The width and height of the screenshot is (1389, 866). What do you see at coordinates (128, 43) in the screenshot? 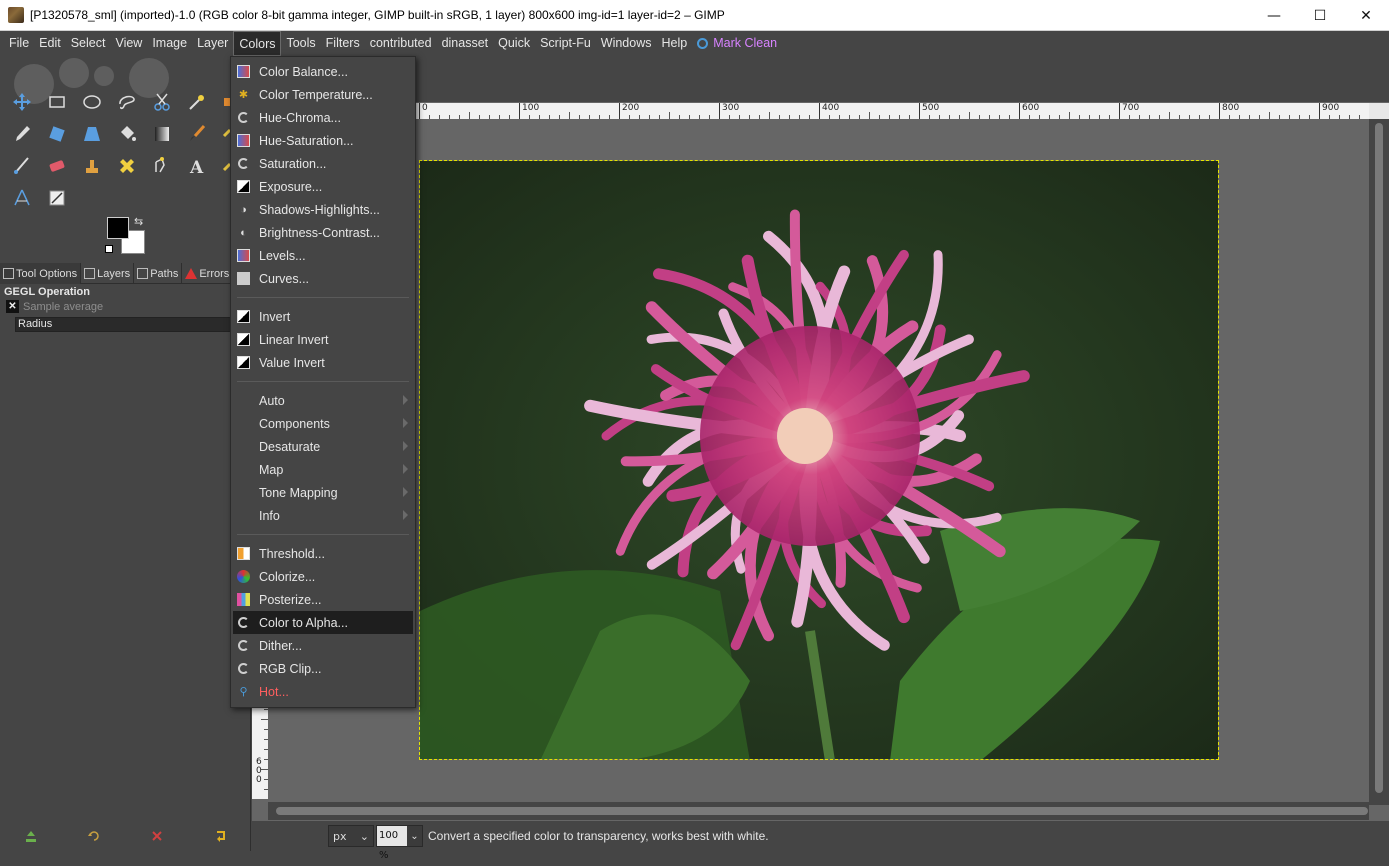
I see `menu-view: View` at bounding box center [128, 43].